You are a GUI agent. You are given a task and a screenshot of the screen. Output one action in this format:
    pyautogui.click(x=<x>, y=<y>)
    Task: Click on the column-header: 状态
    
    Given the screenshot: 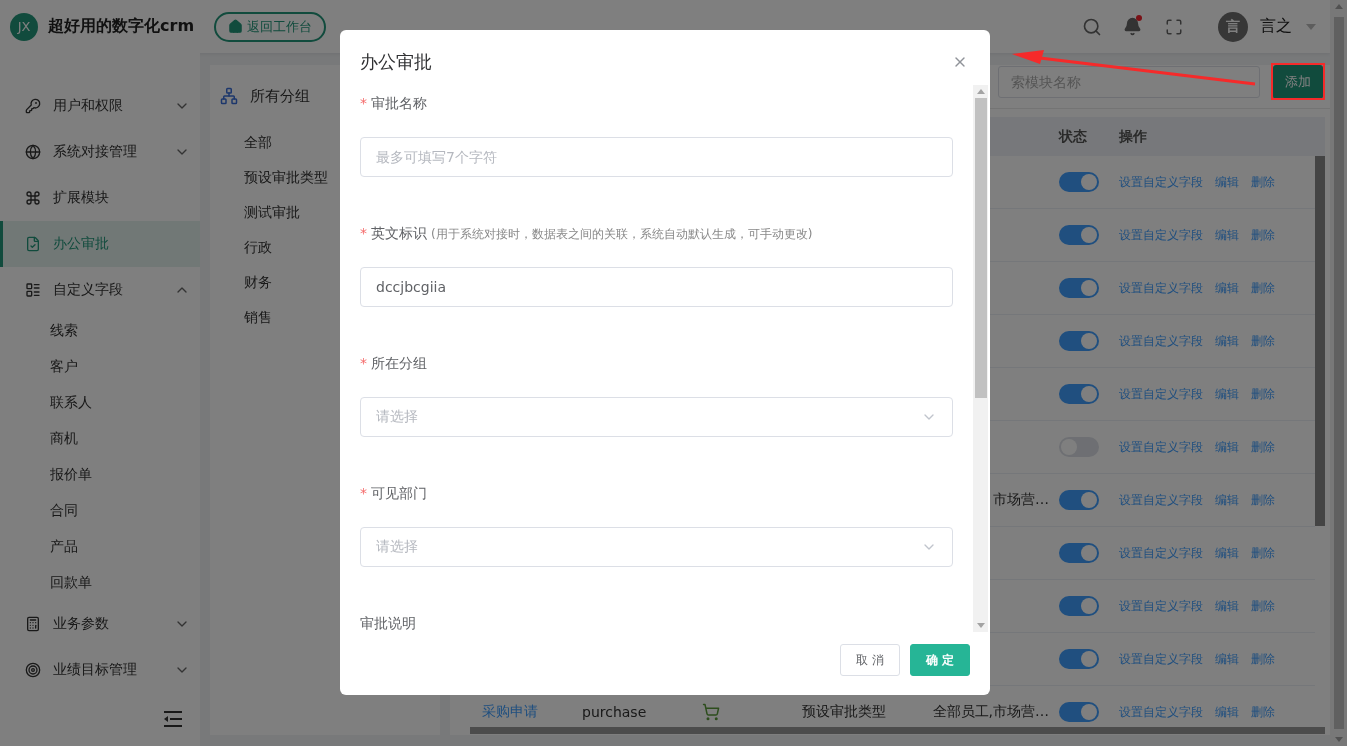 What is the action you would take?
    pyautogui.click(x=1073, y=136)
    